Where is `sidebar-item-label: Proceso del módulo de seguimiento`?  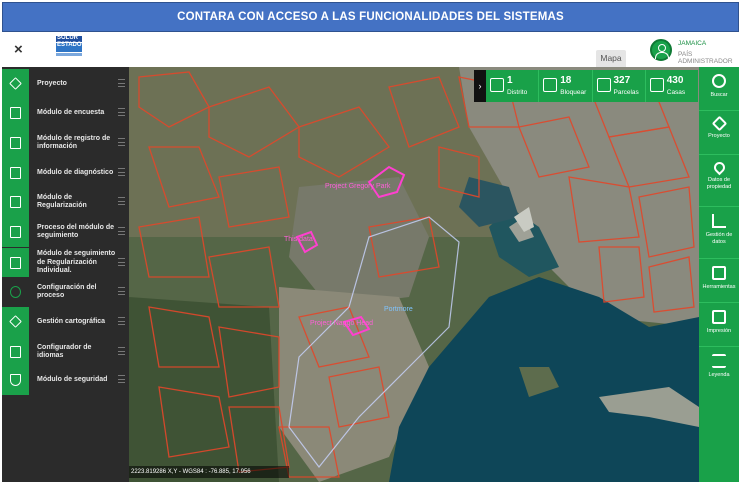
sidebar-item-label: Proceso del módulo de seguimiento is located at coordinates (76, 231).